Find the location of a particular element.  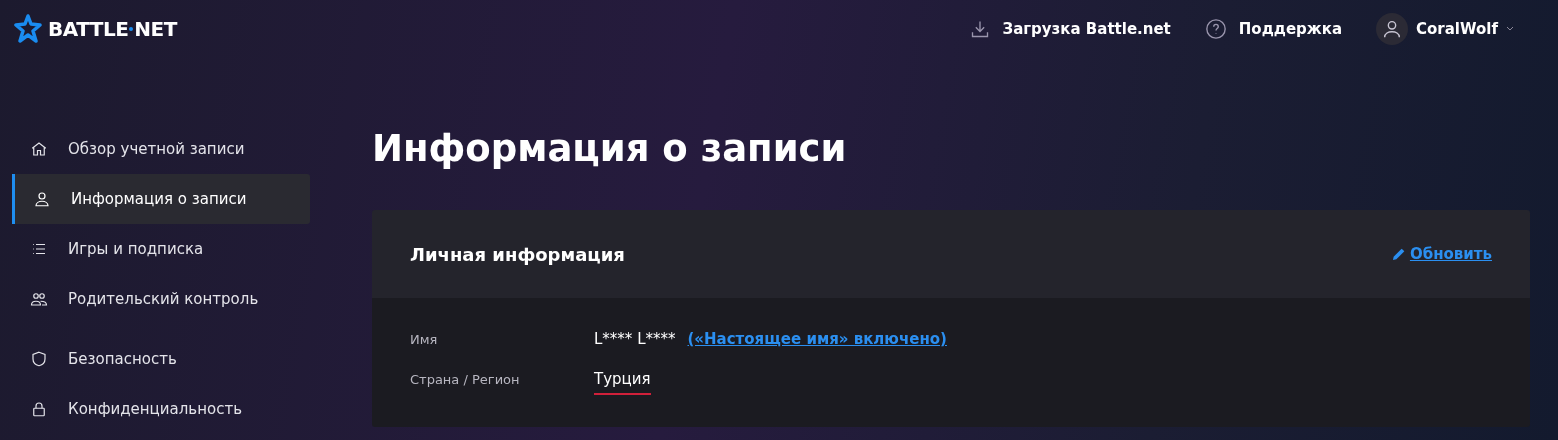

logo-text: BATTLE NET is located at coordinates (112, 29).